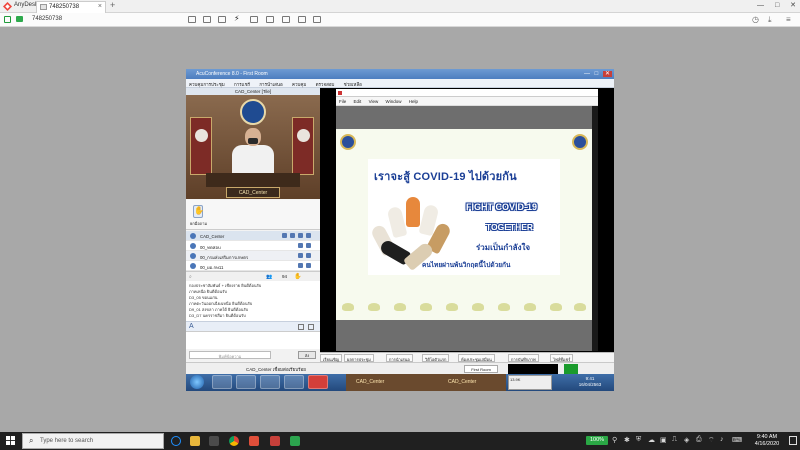 This screenshot has width=800, height=450. I want to click on viewer-menu-help: Help, so click(413, 101).